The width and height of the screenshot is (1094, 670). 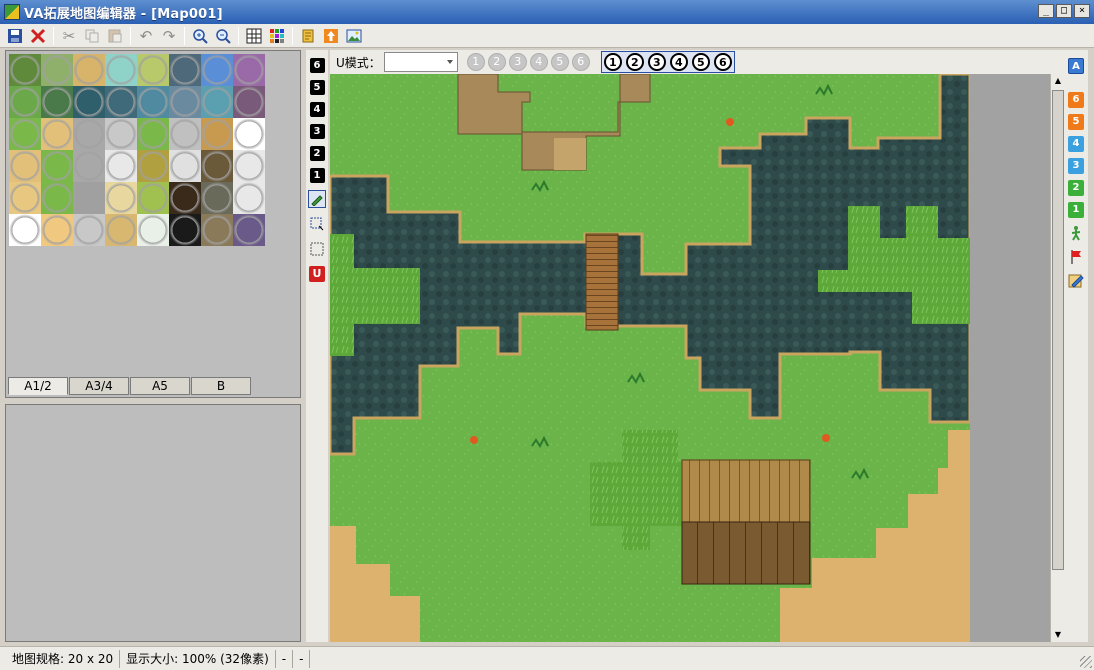 I want to click on edit-icon, so click(x=1076, y=281).